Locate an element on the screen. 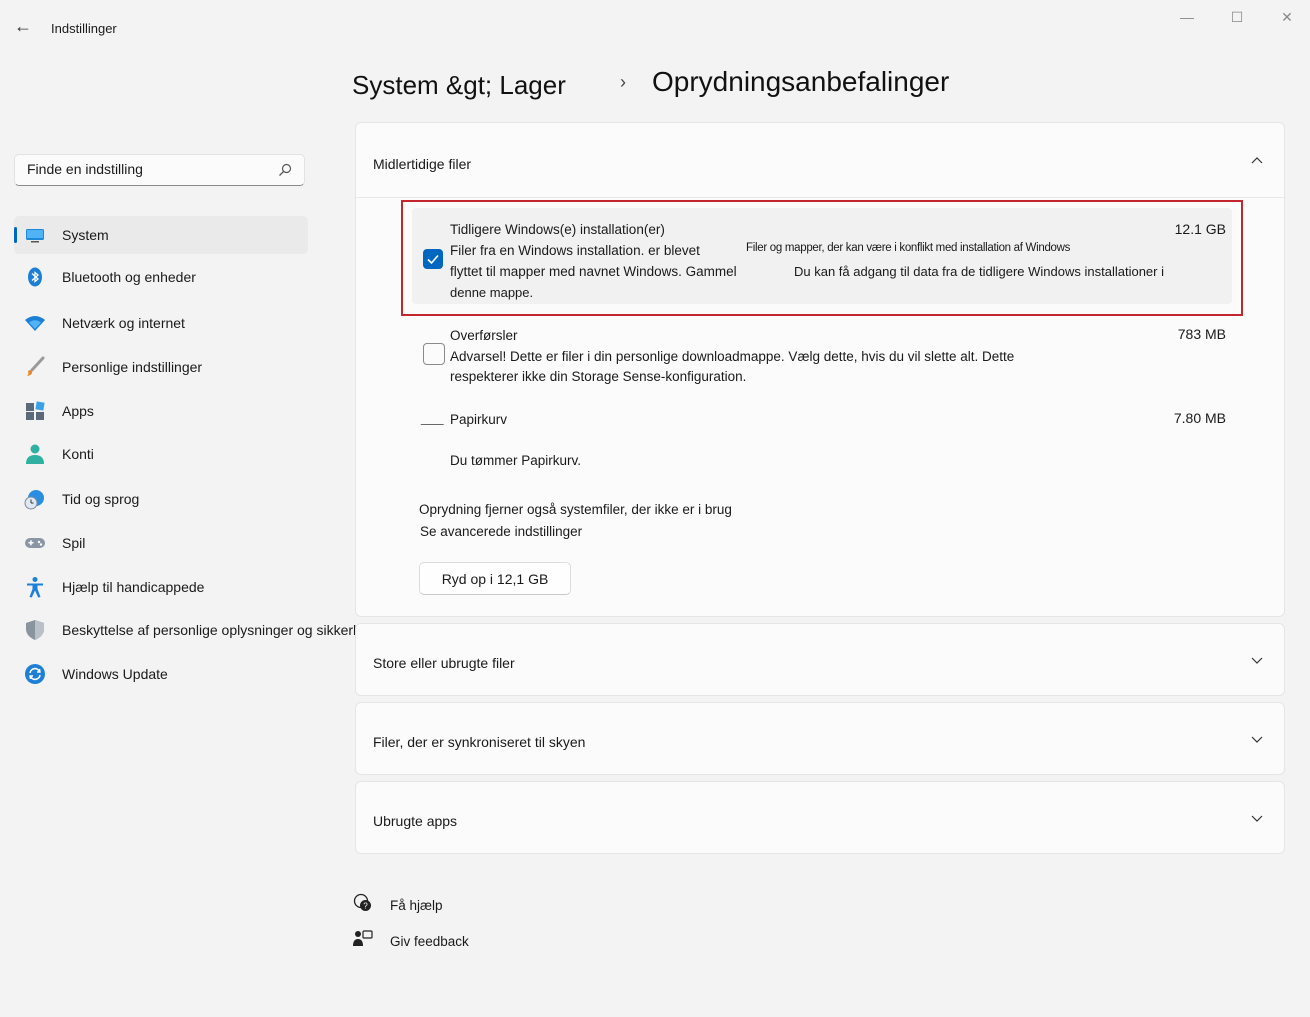 This screenshot has height=1017, width=1310. sidebar-item-gaming: Spil is located at coordinates (161, 543).